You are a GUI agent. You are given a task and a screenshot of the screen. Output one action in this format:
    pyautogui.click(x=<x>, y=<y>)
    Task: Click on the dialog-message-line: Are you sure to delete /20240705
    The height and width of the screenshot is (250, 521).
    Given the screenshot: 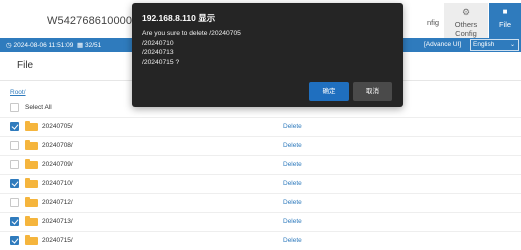 What is the action you would take?
    pyautogui.click(x=191, y=33)
    